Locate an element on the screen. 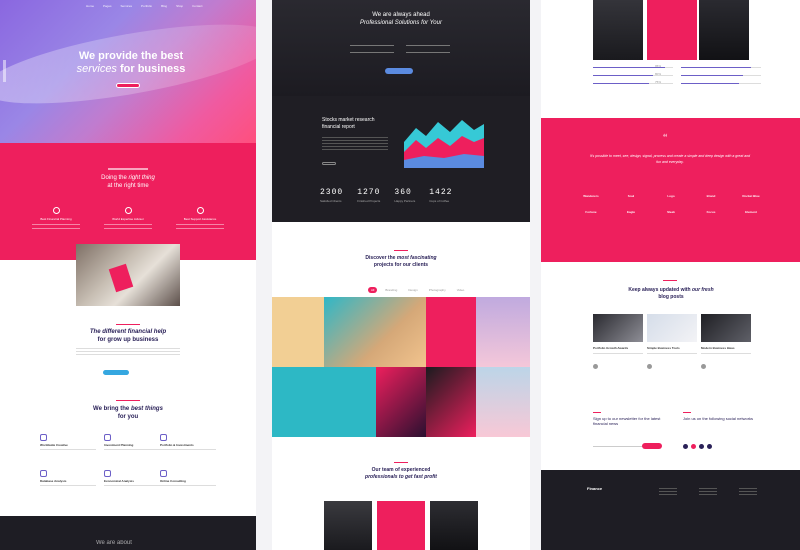  blog-post-card: Modern Business Ideas is located at coordinates (726, 344).